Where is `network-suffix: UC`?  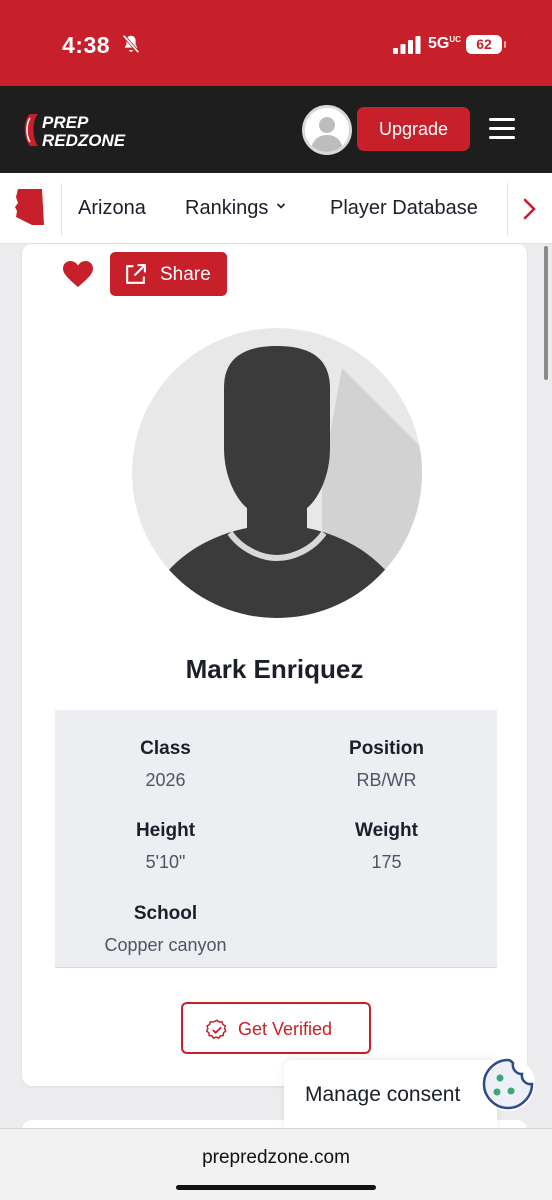 network-suffix: UC is located at coordinates (455, 39).